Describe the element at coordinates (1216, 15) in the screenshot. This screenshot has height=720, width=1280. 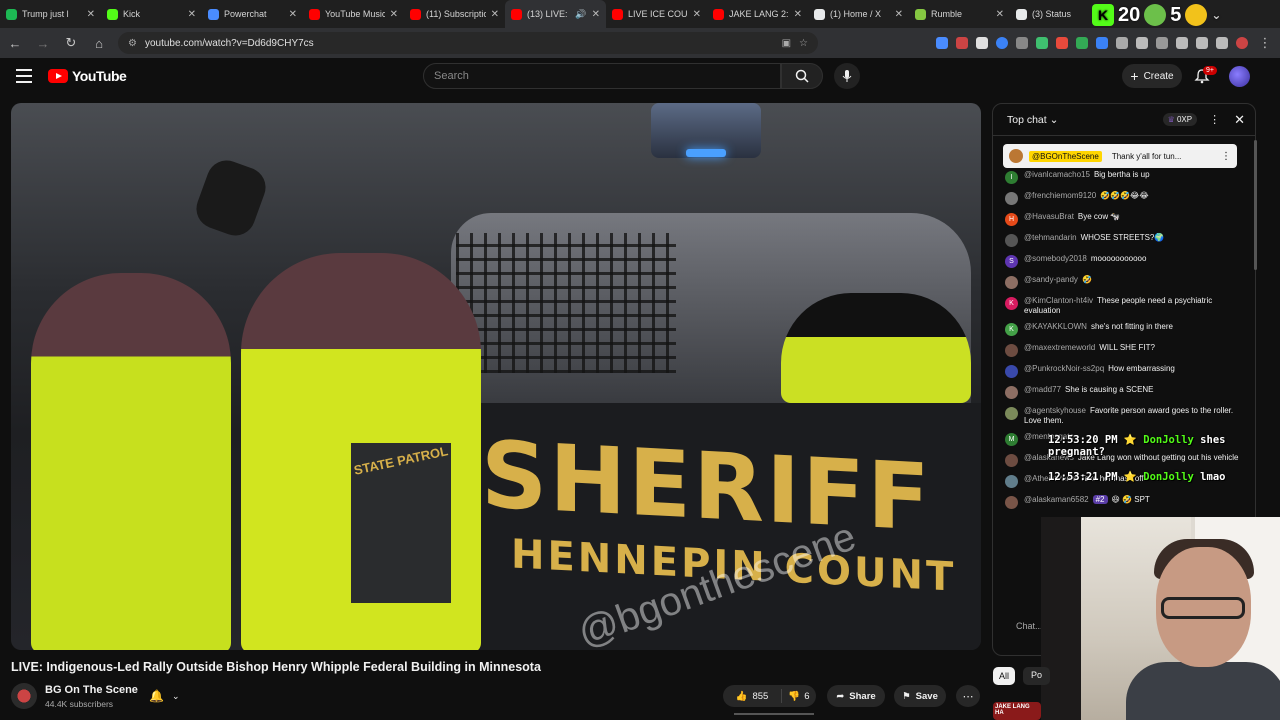
I see `chevron-down-icon: ⌄` at that location.